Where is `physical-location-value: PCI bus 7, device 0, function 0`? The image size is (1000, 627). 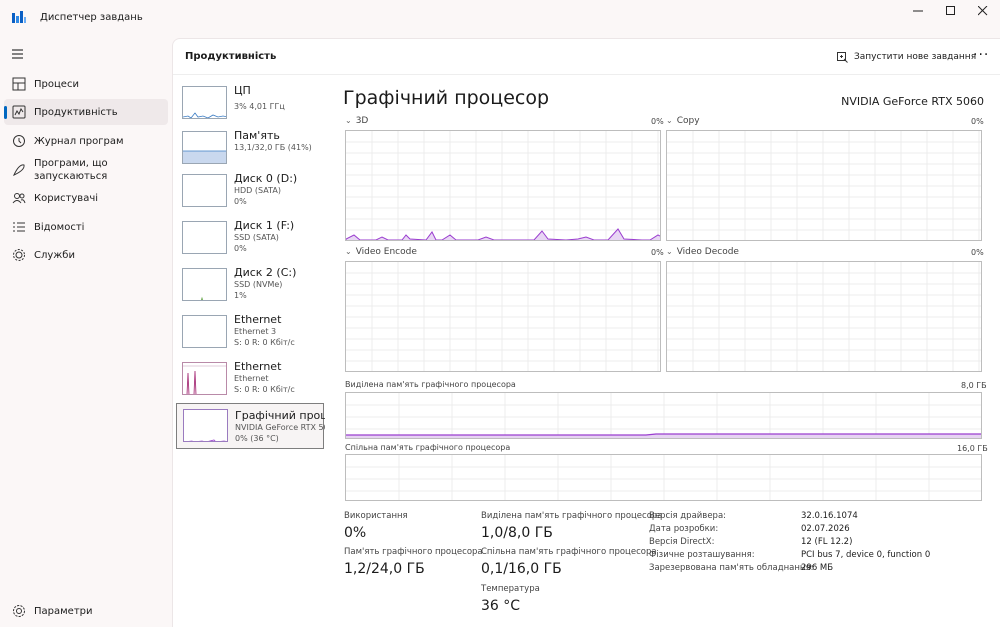 physical-location-value: PCI bus 7, device 0, function 0 is located at coordinates (866, 555).